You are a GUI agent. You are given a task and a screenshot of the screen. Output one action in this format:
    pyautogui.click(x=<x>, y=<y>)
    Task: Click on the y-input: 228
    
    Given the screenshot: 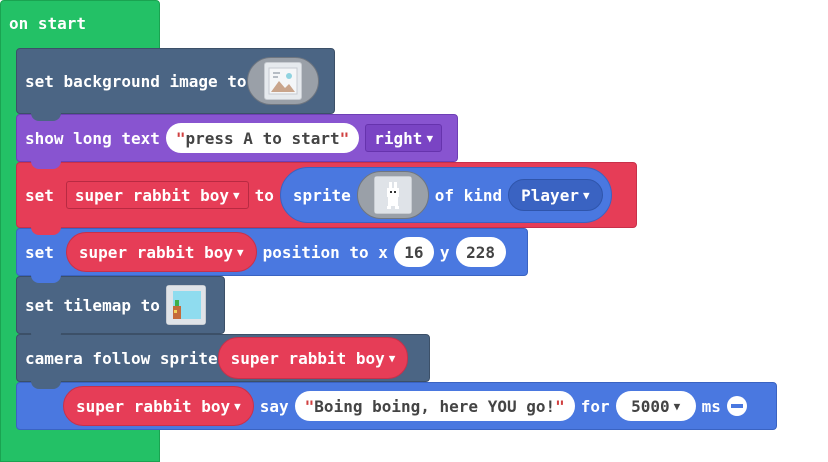 What is the action you would take?
    pyautogui.click(x=480, y=252)
    